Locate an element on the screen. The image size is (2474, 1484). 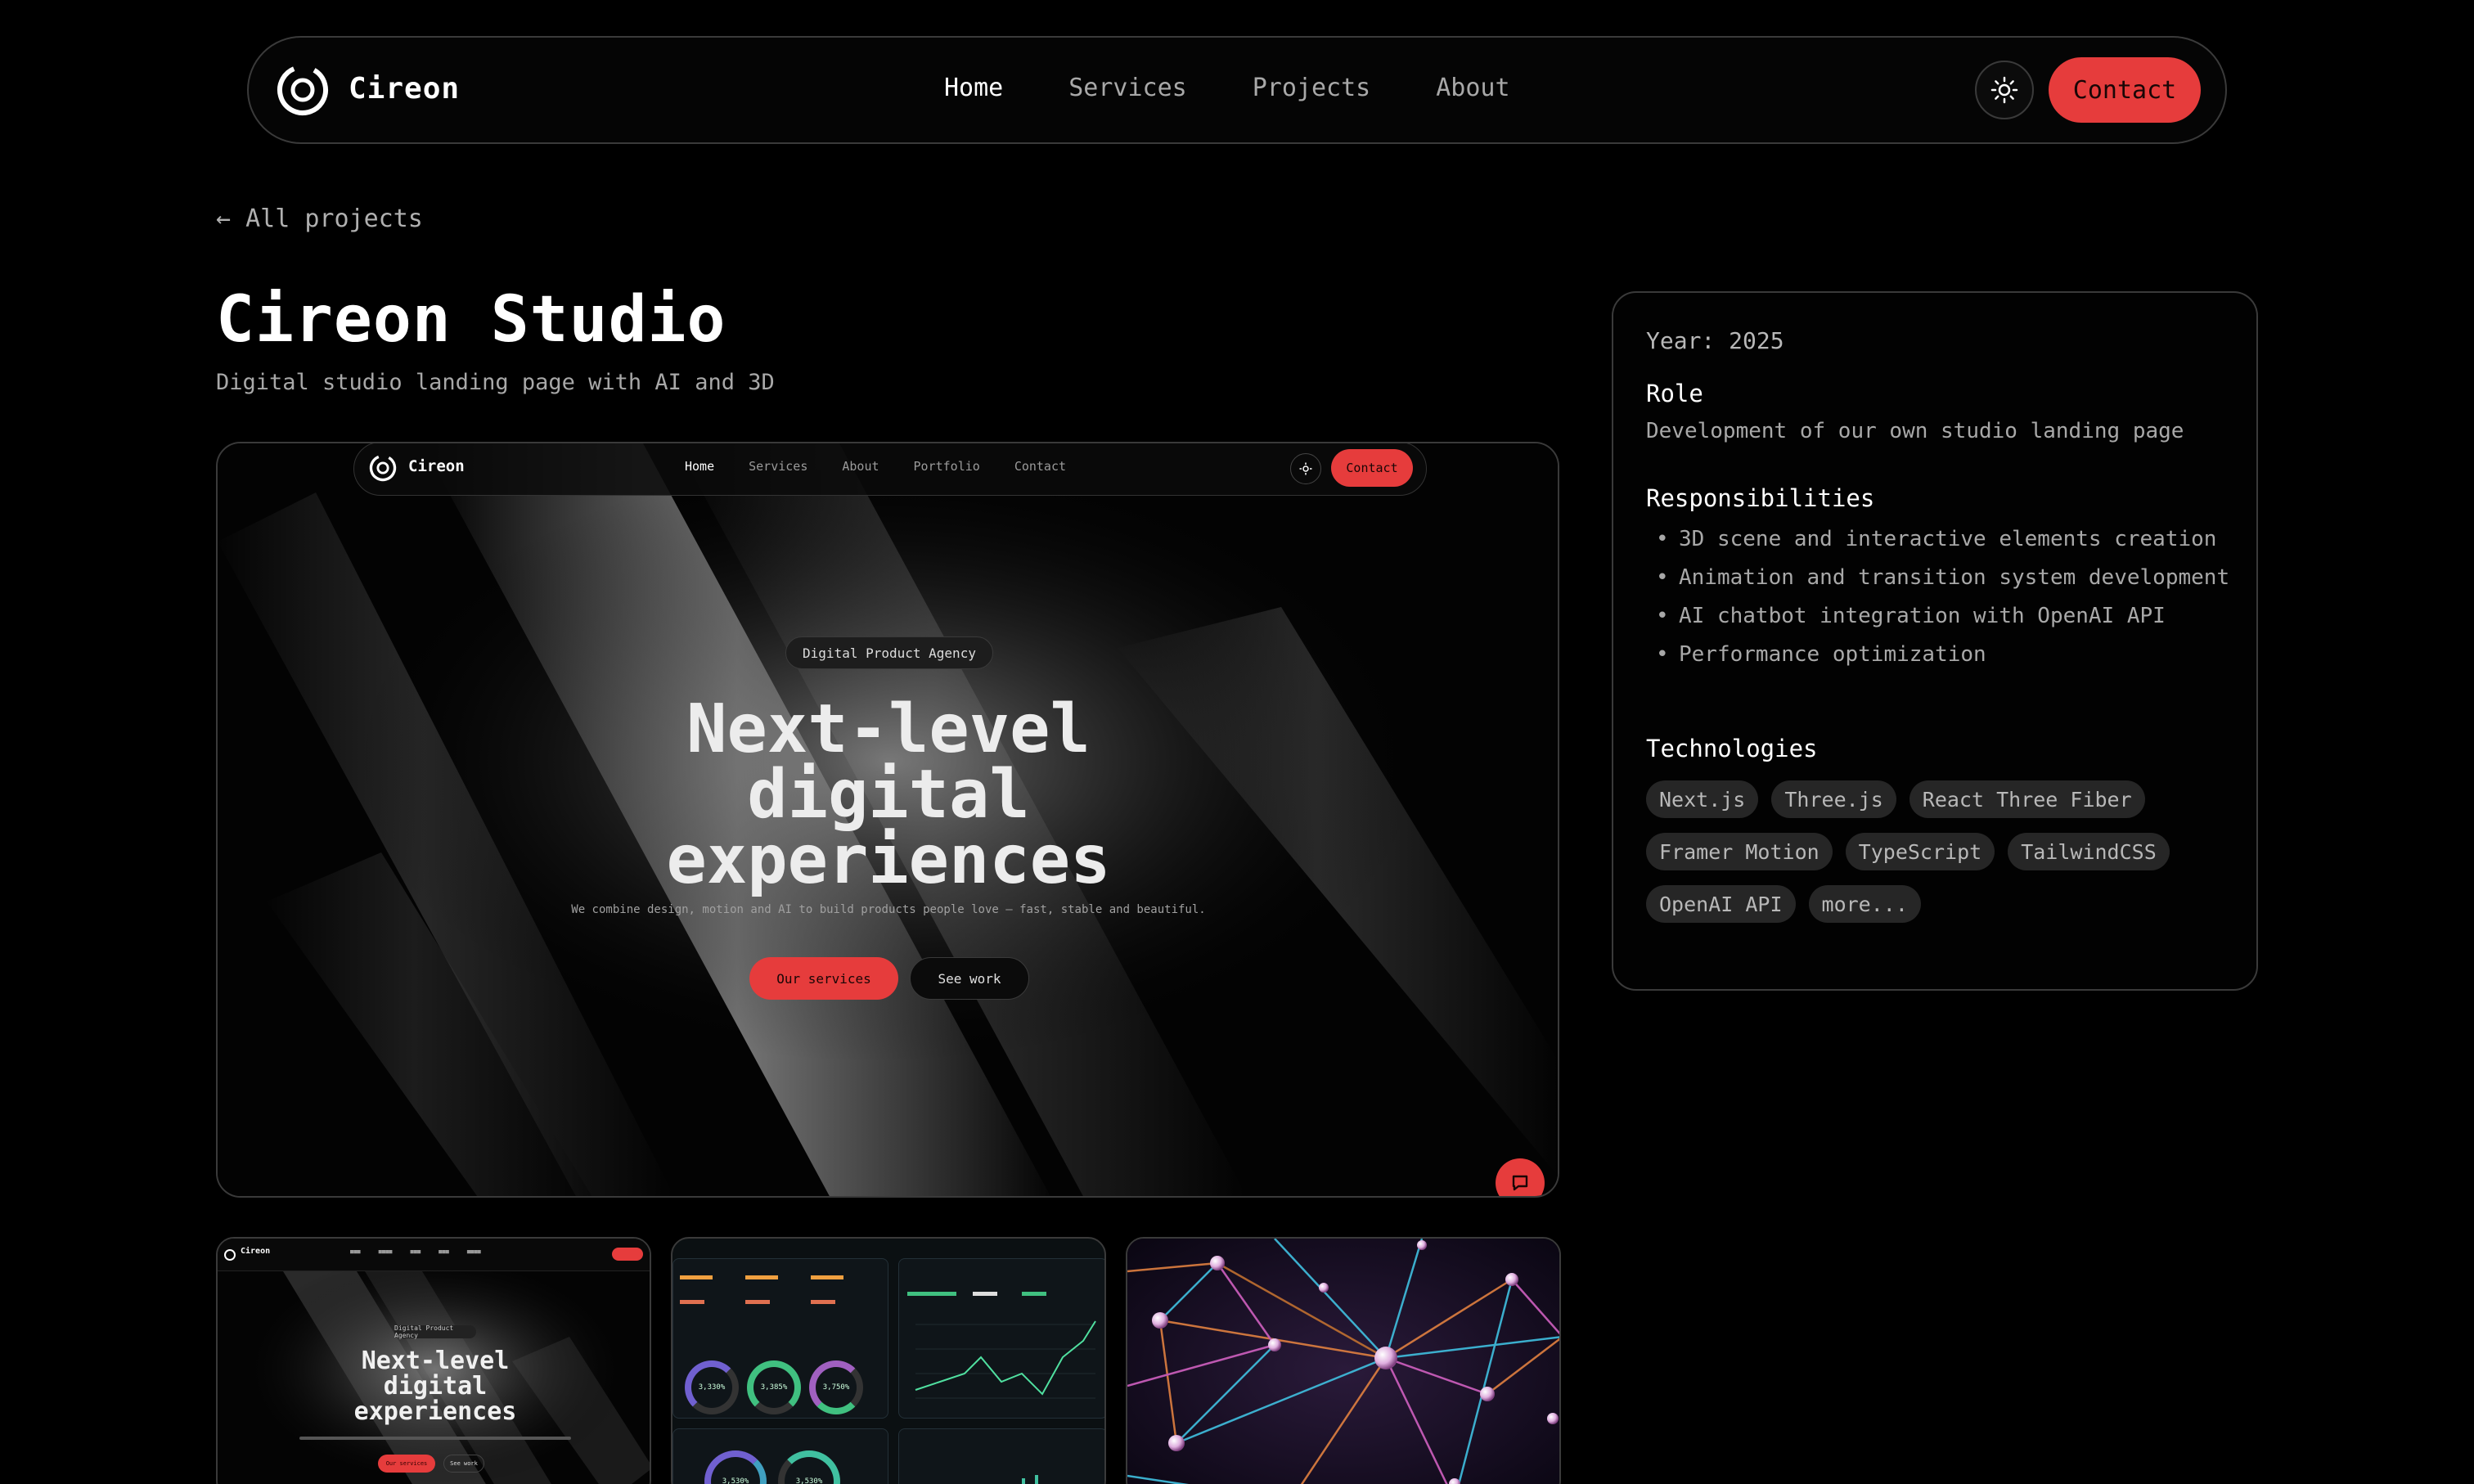
gallery-thumbnail-network is located at coordinates (1343, 1360).